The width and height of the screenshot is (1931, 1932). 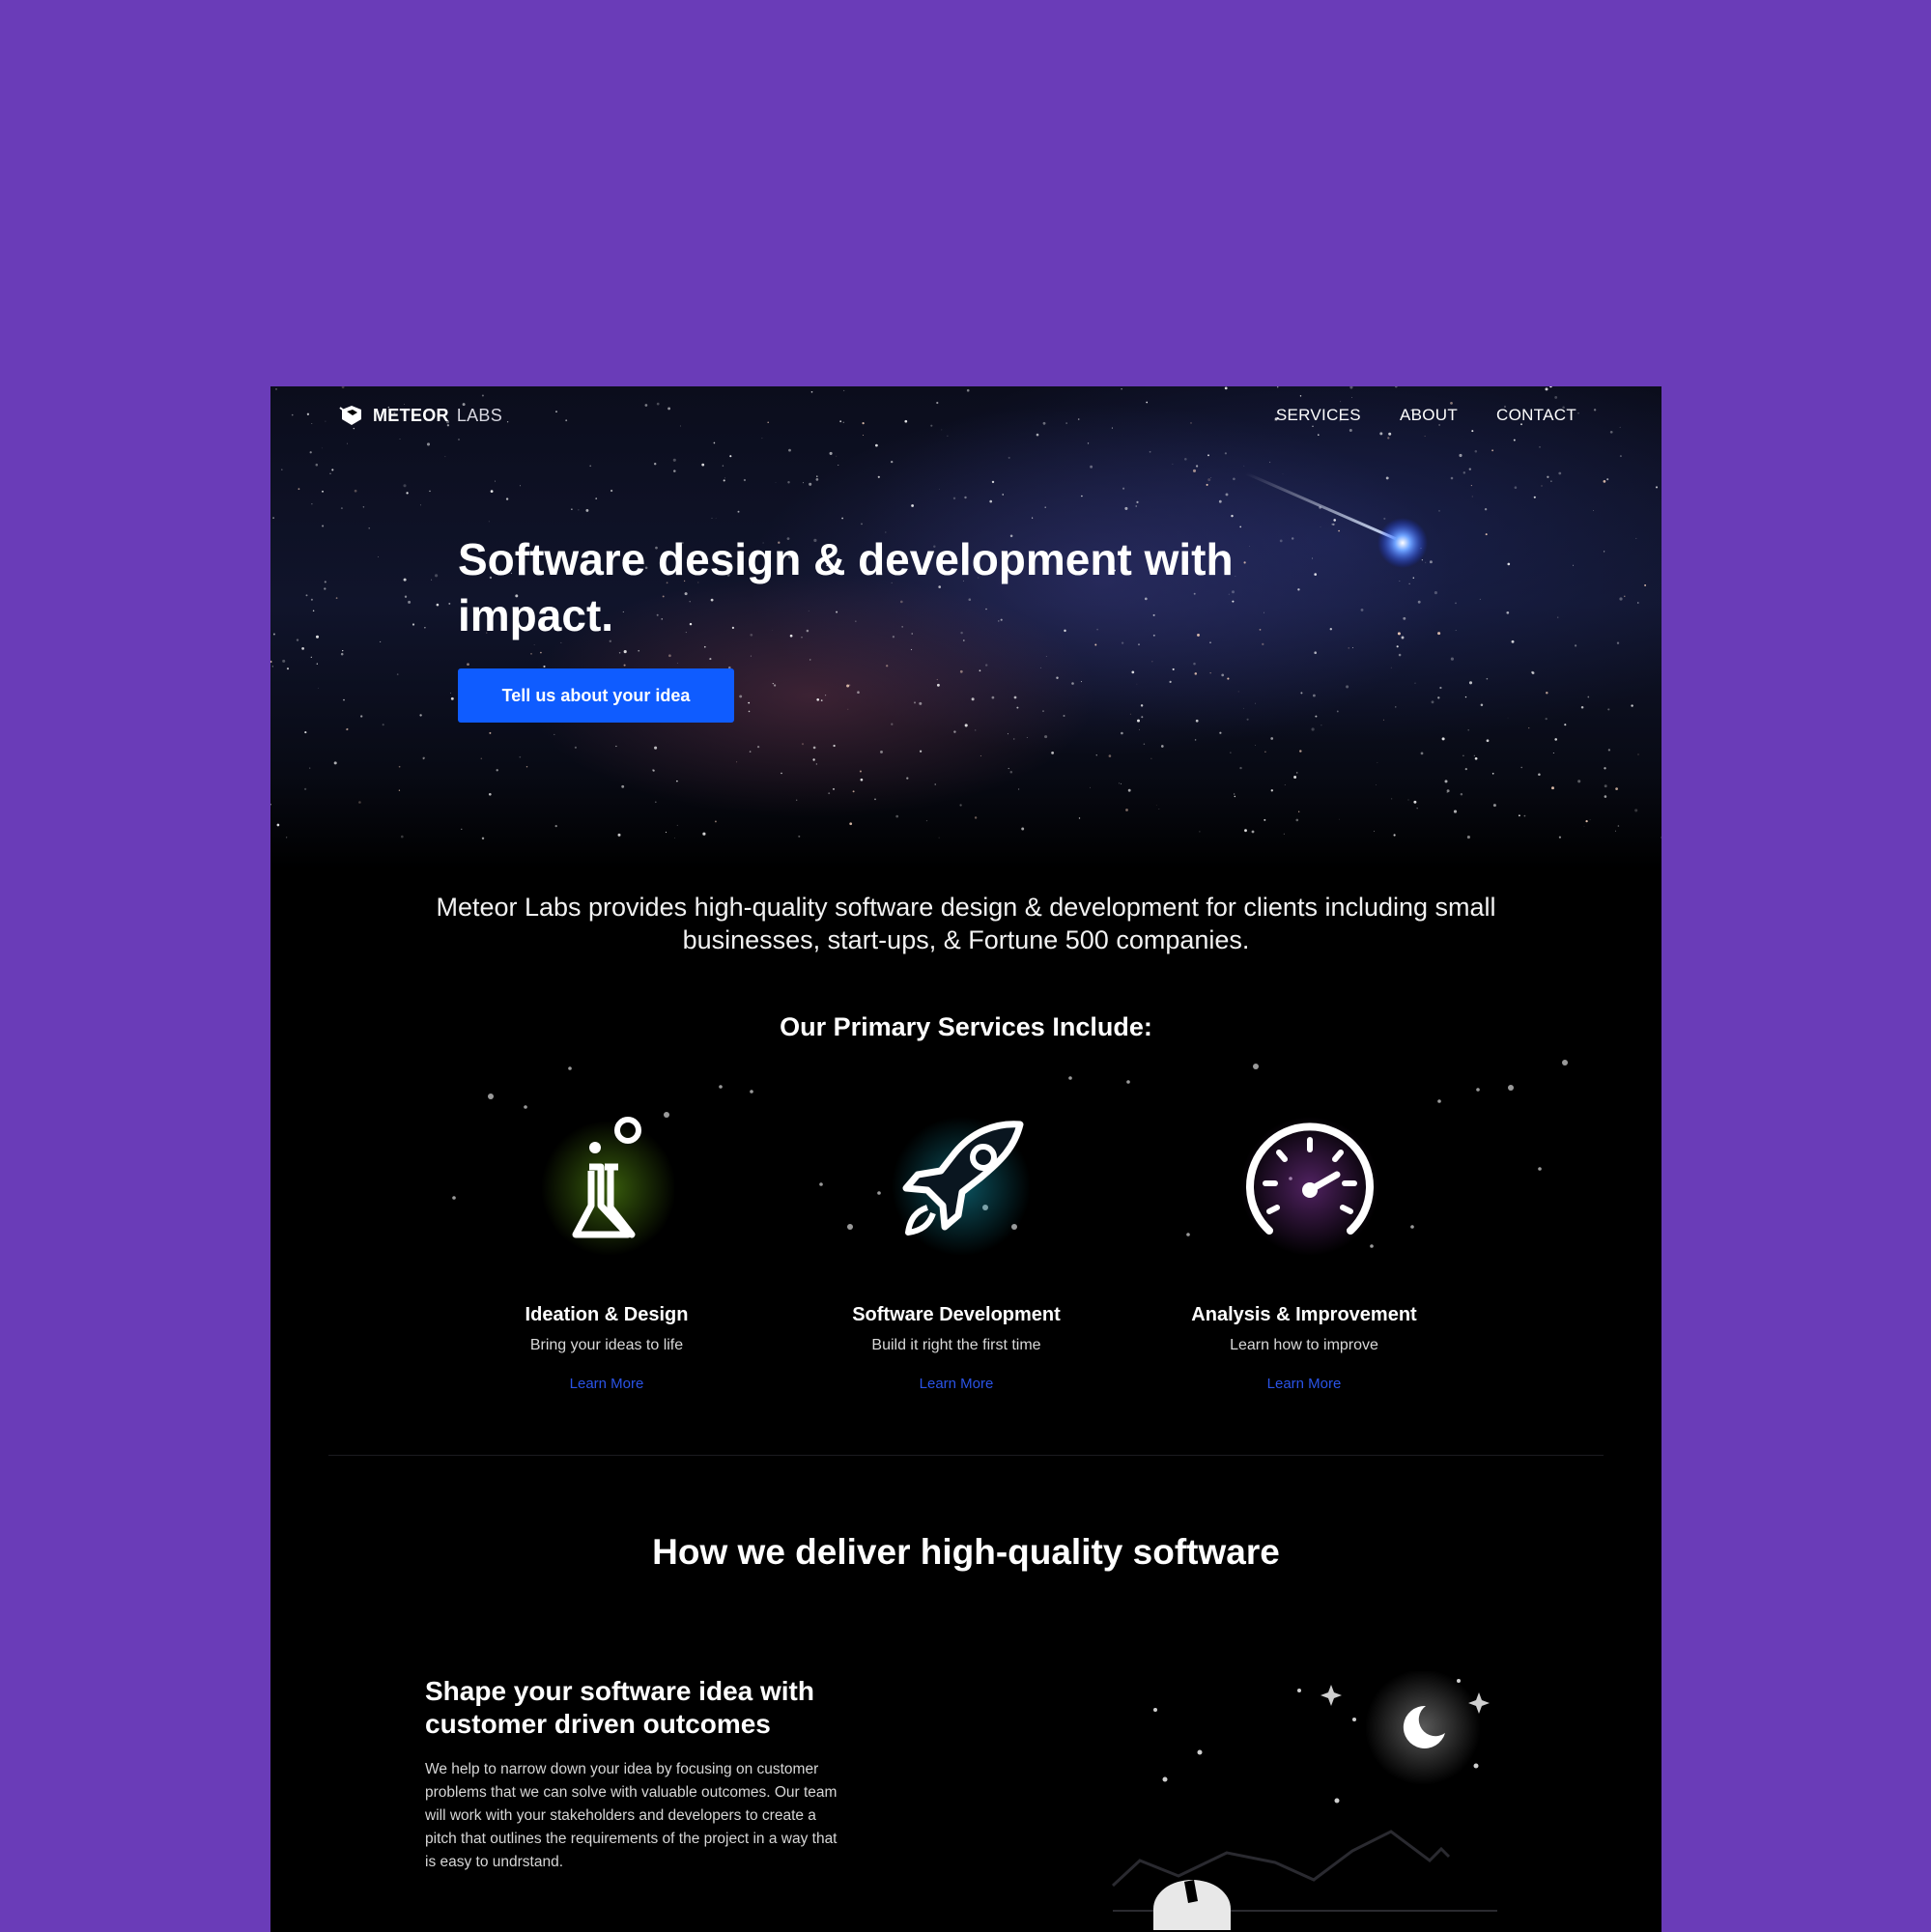 I want to click on brand-name-bold: METEOR, so click(x=411, y=415).